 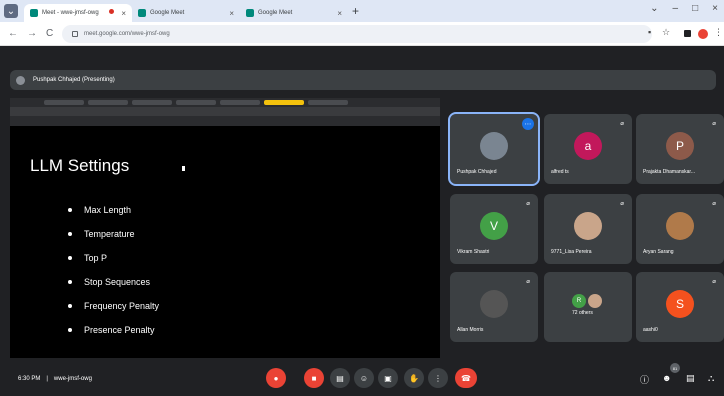 What do you see at coordinates (70, 13) in the screenshot?
I see `tab-title: Meet - wwe-jmsf-owg` at bounding box center [70, 13].